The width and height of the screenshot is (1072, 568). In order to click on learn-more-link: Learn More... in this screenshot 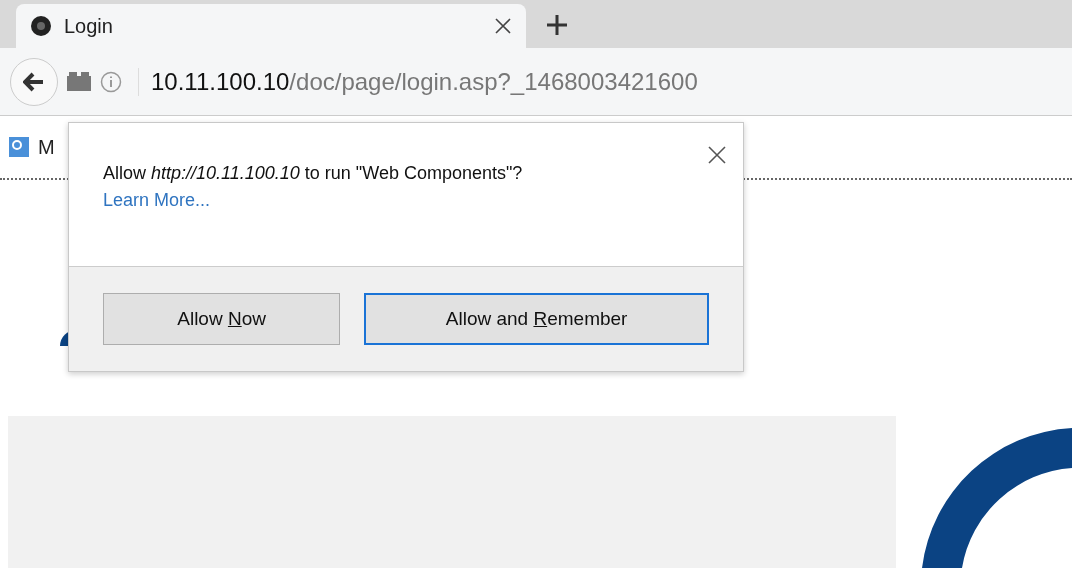, I will do `click(157, 200)`.